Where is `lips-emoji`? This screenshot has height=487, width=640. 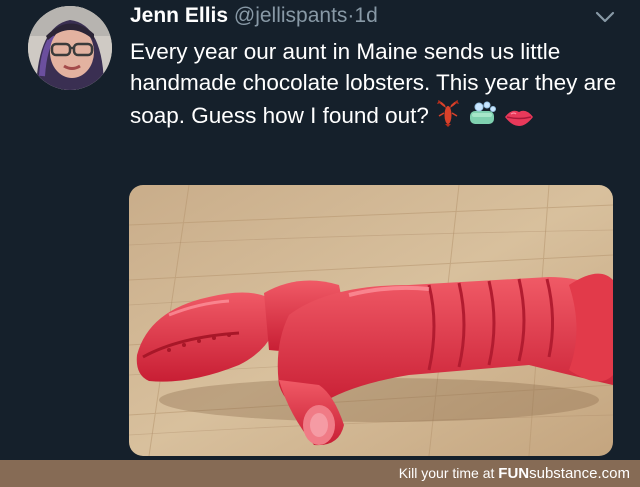 lips-emoji is located at coordinates (519, 120).